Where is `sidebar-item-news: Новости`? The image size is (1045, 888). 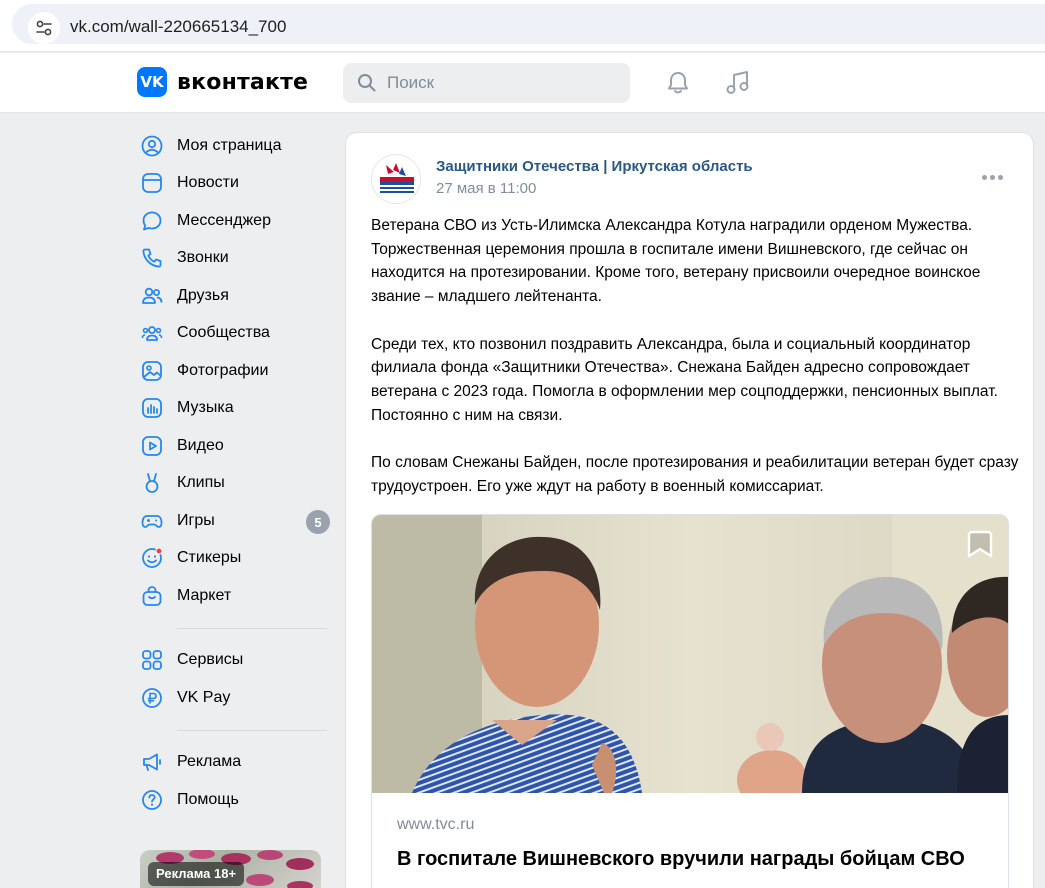 sidebar-item-news: Новости is located at coordinates (234, 184).